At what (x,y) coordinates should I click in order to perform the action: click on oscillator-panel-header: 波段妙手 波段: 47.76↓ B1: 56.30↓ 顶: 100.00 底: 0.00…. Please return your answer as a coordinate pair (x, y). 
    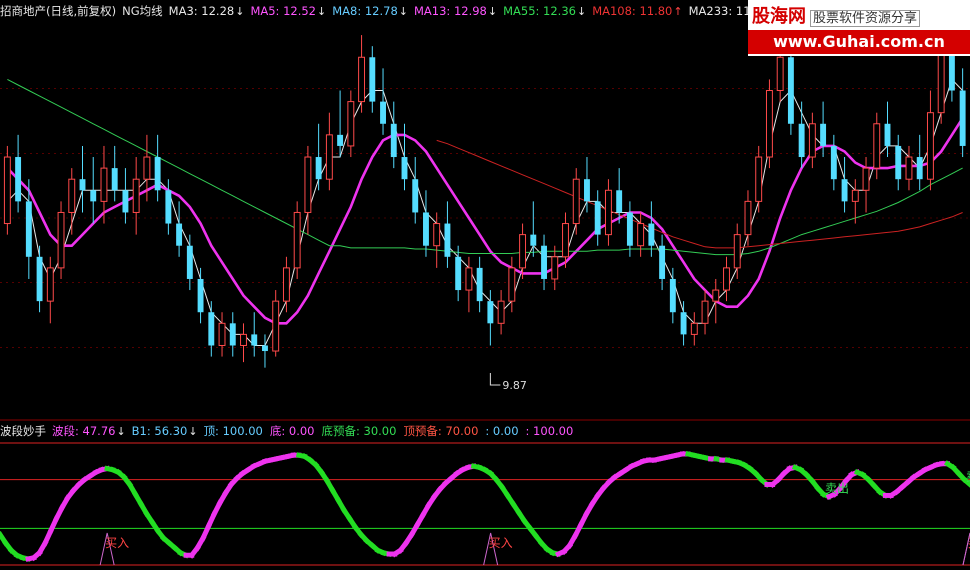
    Looking at the image, I should click on (293, 431).